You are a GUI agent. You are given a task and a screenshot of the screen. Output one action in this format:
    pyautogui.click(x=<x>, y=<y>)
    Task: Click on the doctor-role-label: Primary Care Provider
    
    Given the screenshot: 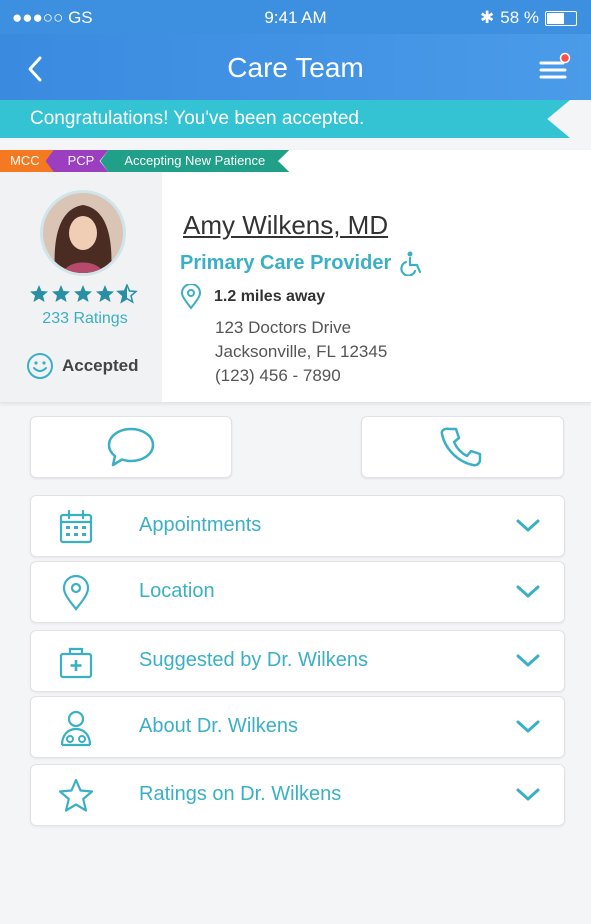 What is the action you would take?
    pyautogui.click(x=286, y=262)
    